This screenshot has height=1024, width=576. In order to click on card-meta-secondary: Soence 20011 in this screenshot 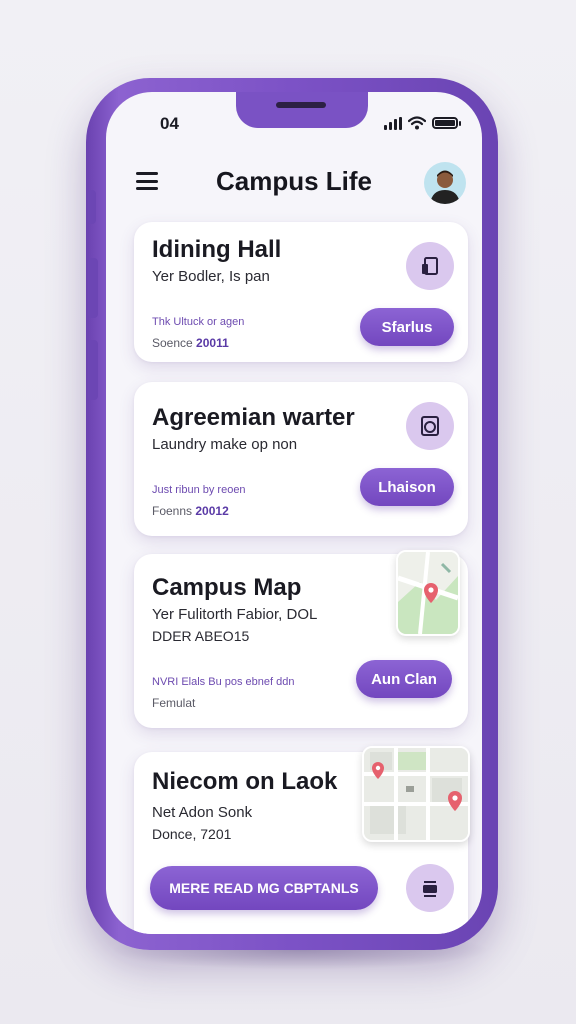, I will do `click(190, 343)`.